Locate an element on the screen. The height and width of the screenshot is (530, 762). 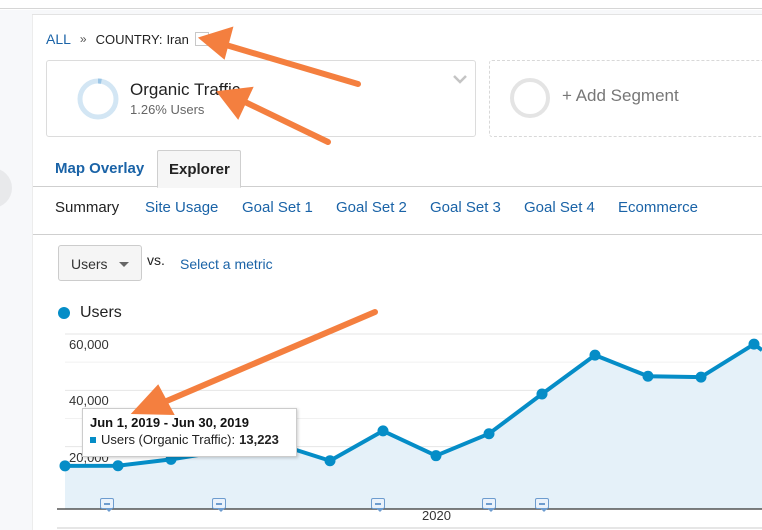
y-tick-label: 60,000 is located at coordinates (89, 344).